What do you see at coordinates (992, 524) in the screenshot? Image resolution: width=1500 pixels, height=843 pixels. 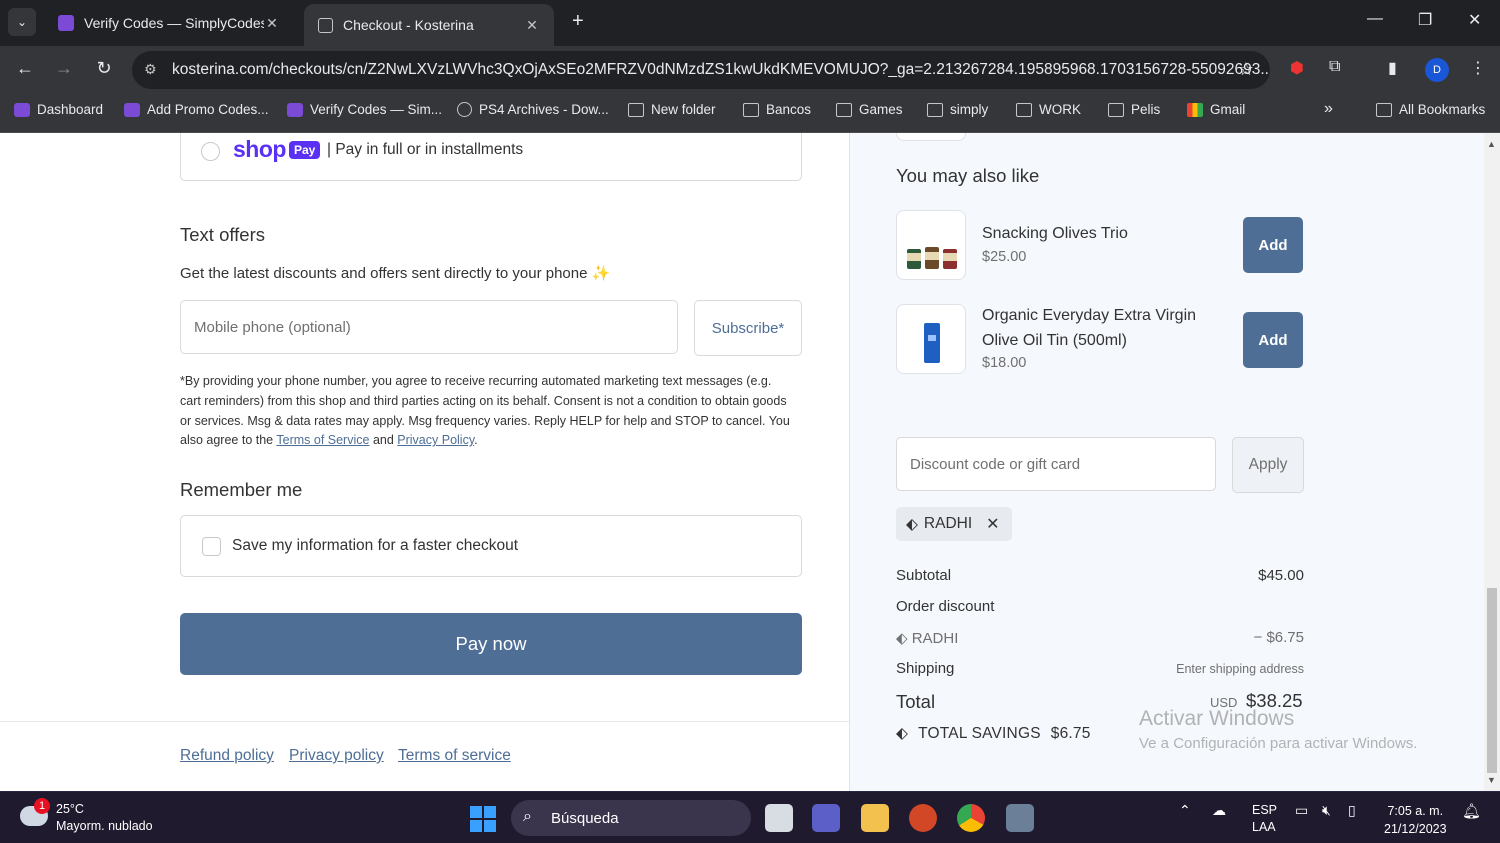 I see `remove-discount-icon: ✕` at bounding box center [992, 524].